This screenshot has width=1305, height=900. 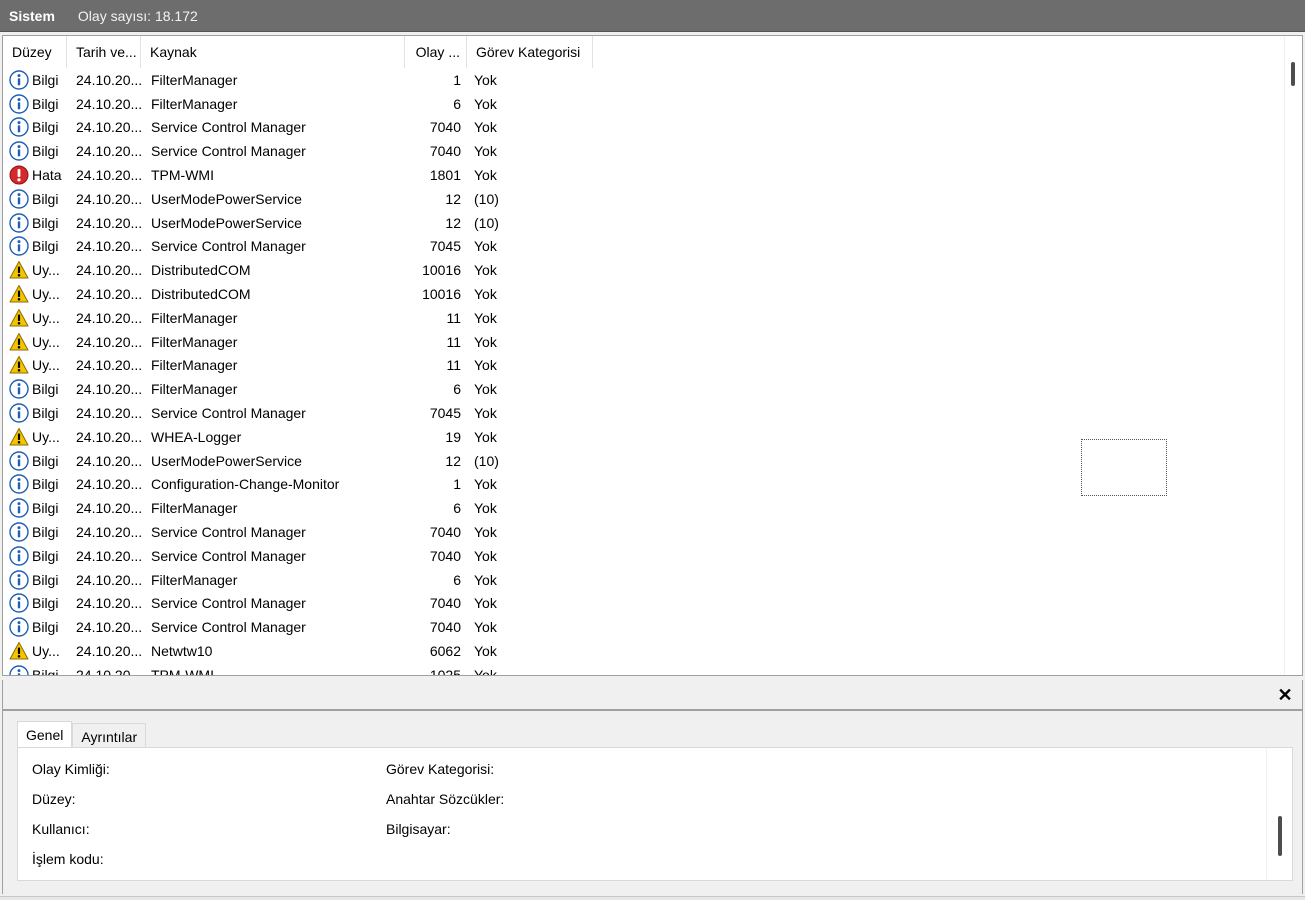 I want to click on scrollbar-thumb, so click(x=1293, y=74).